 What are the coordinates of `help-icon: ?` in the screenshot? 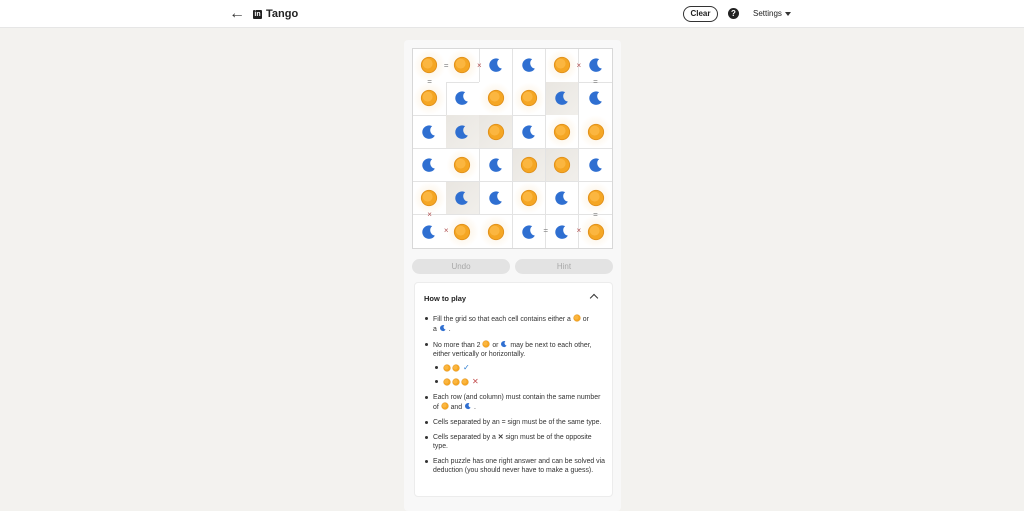 It's located at (733, 13).